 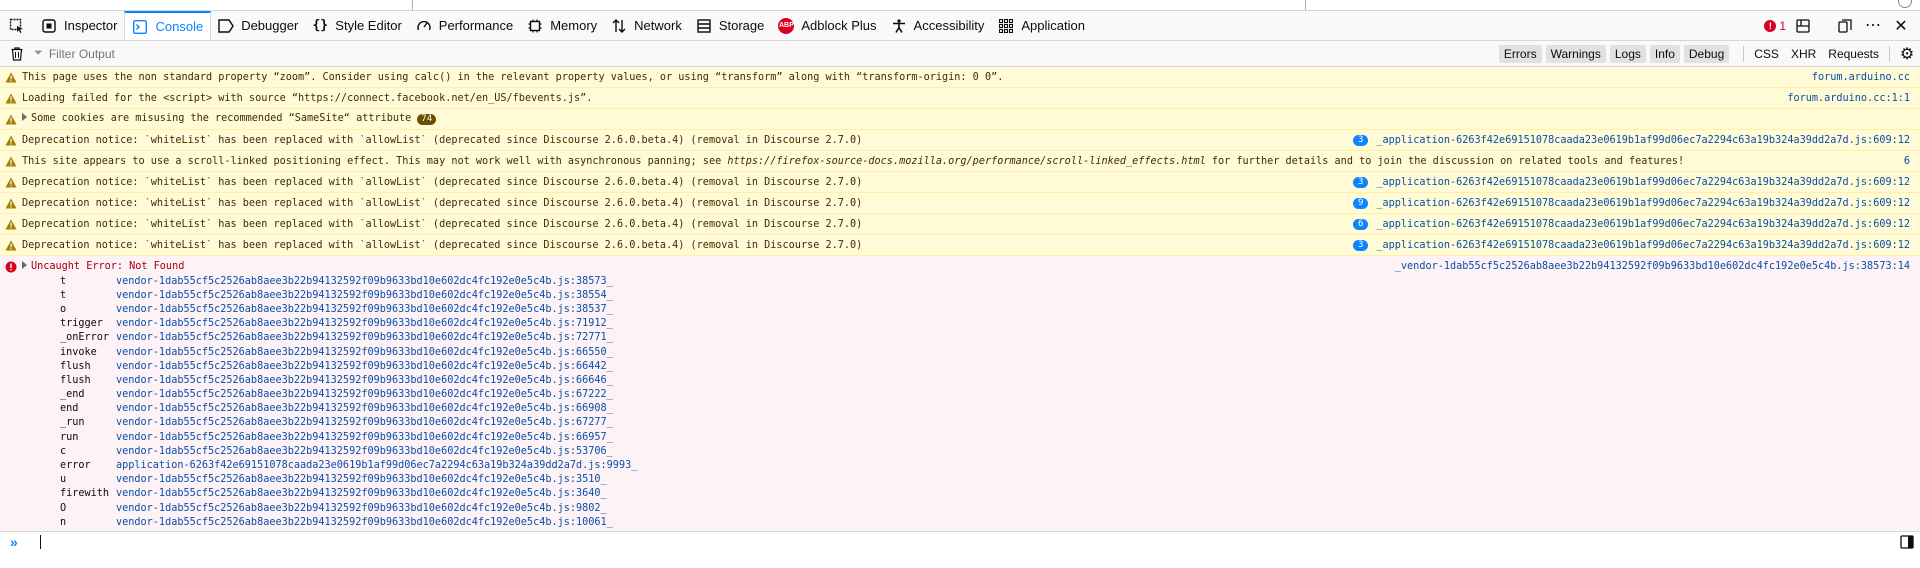 I want to click on more-options-button: ⋯, so click(x=1873, y=26).